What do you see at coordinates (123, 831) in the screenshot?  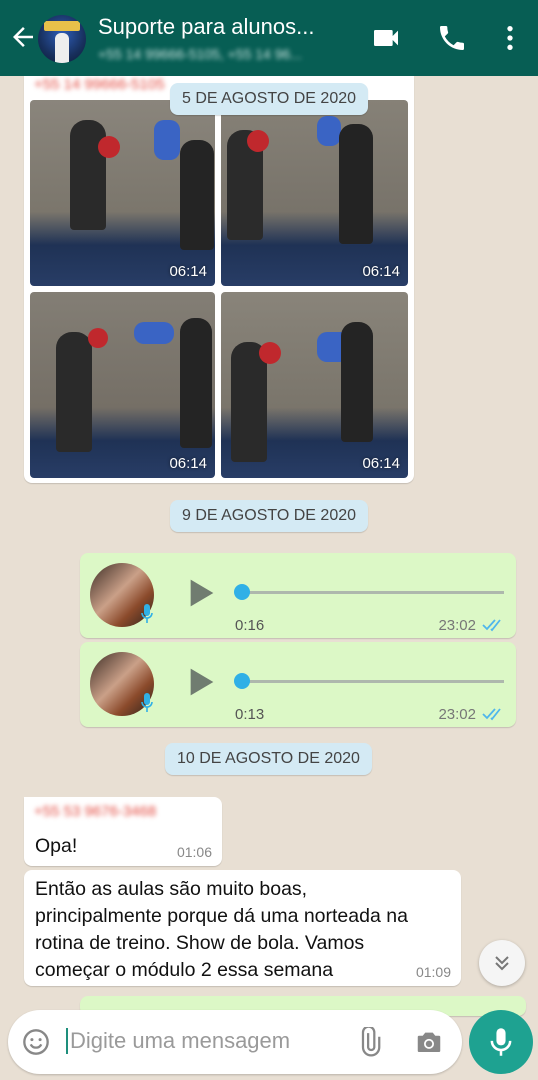 I see `incoming-message-bubble: +55 53 9676-3468 Opa! 01:06` at bounding box center [123, 831].